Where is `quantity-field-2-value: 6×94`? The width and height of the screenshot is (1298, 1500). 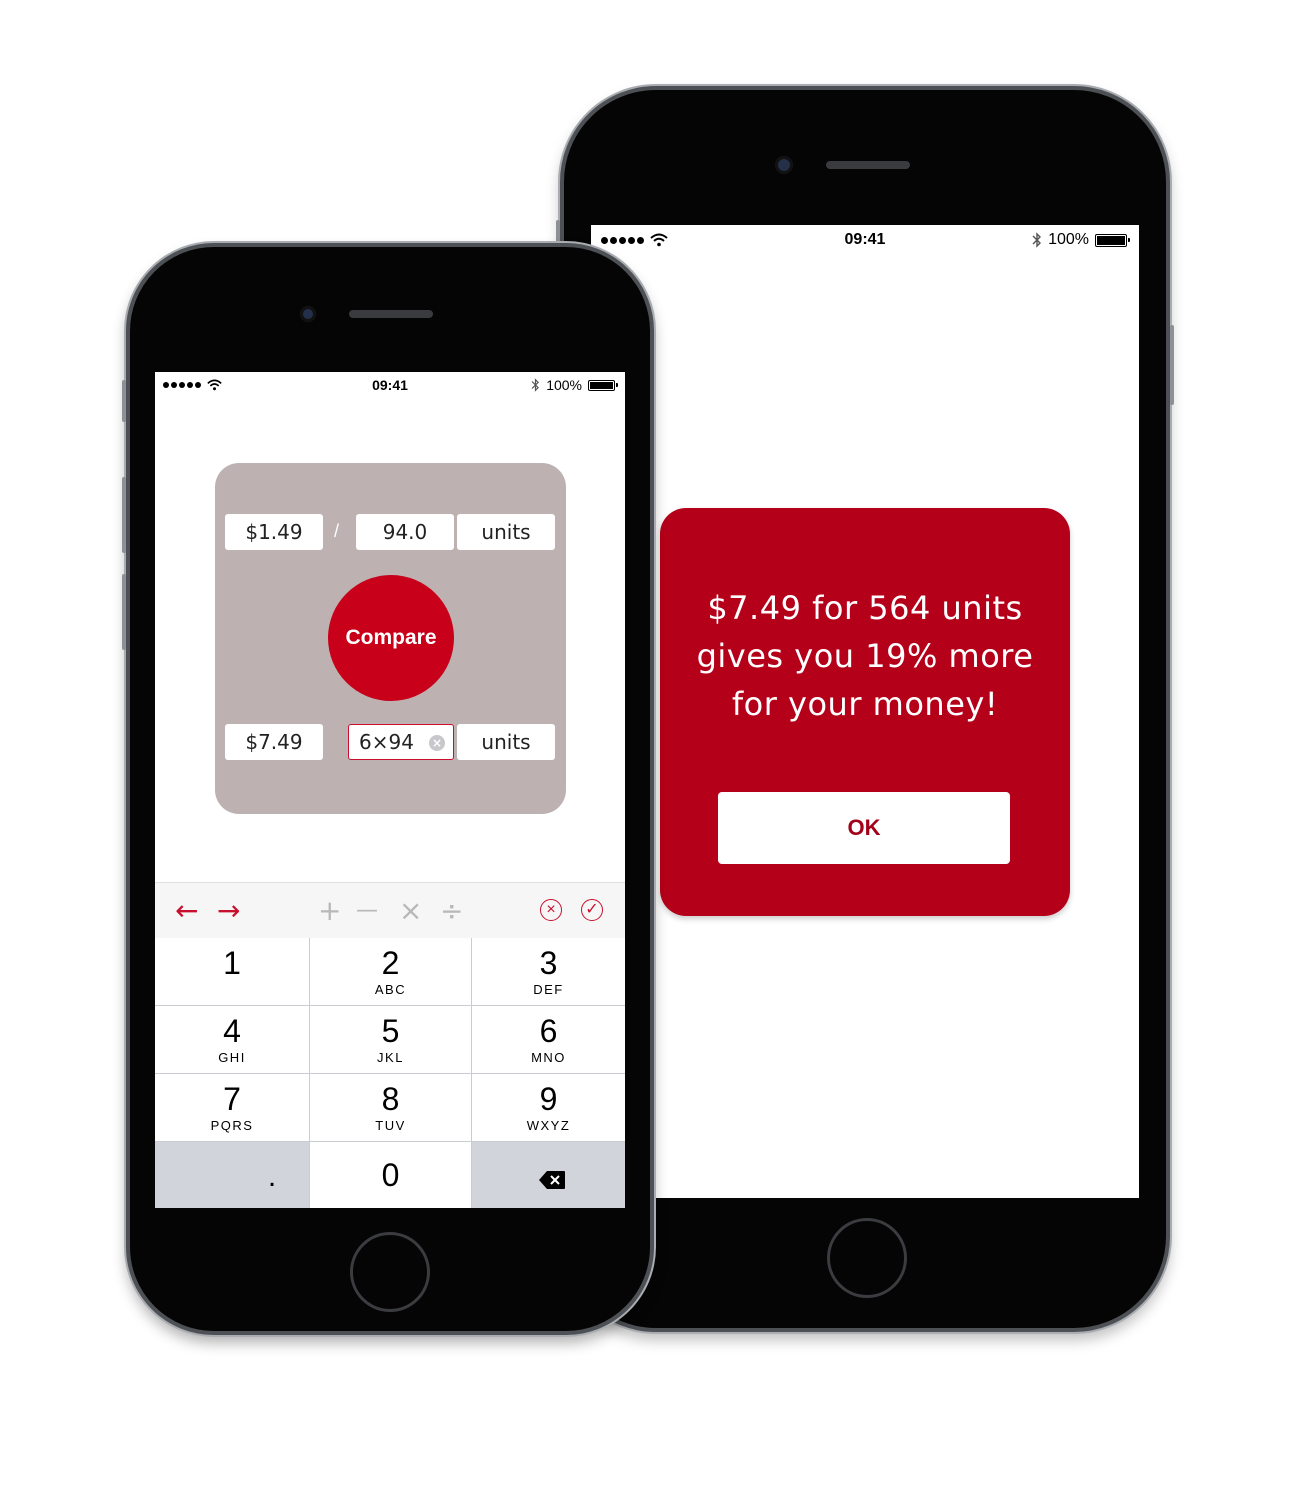
quantity-field-2-value: 6×94 is located at coordinates (386, 742).